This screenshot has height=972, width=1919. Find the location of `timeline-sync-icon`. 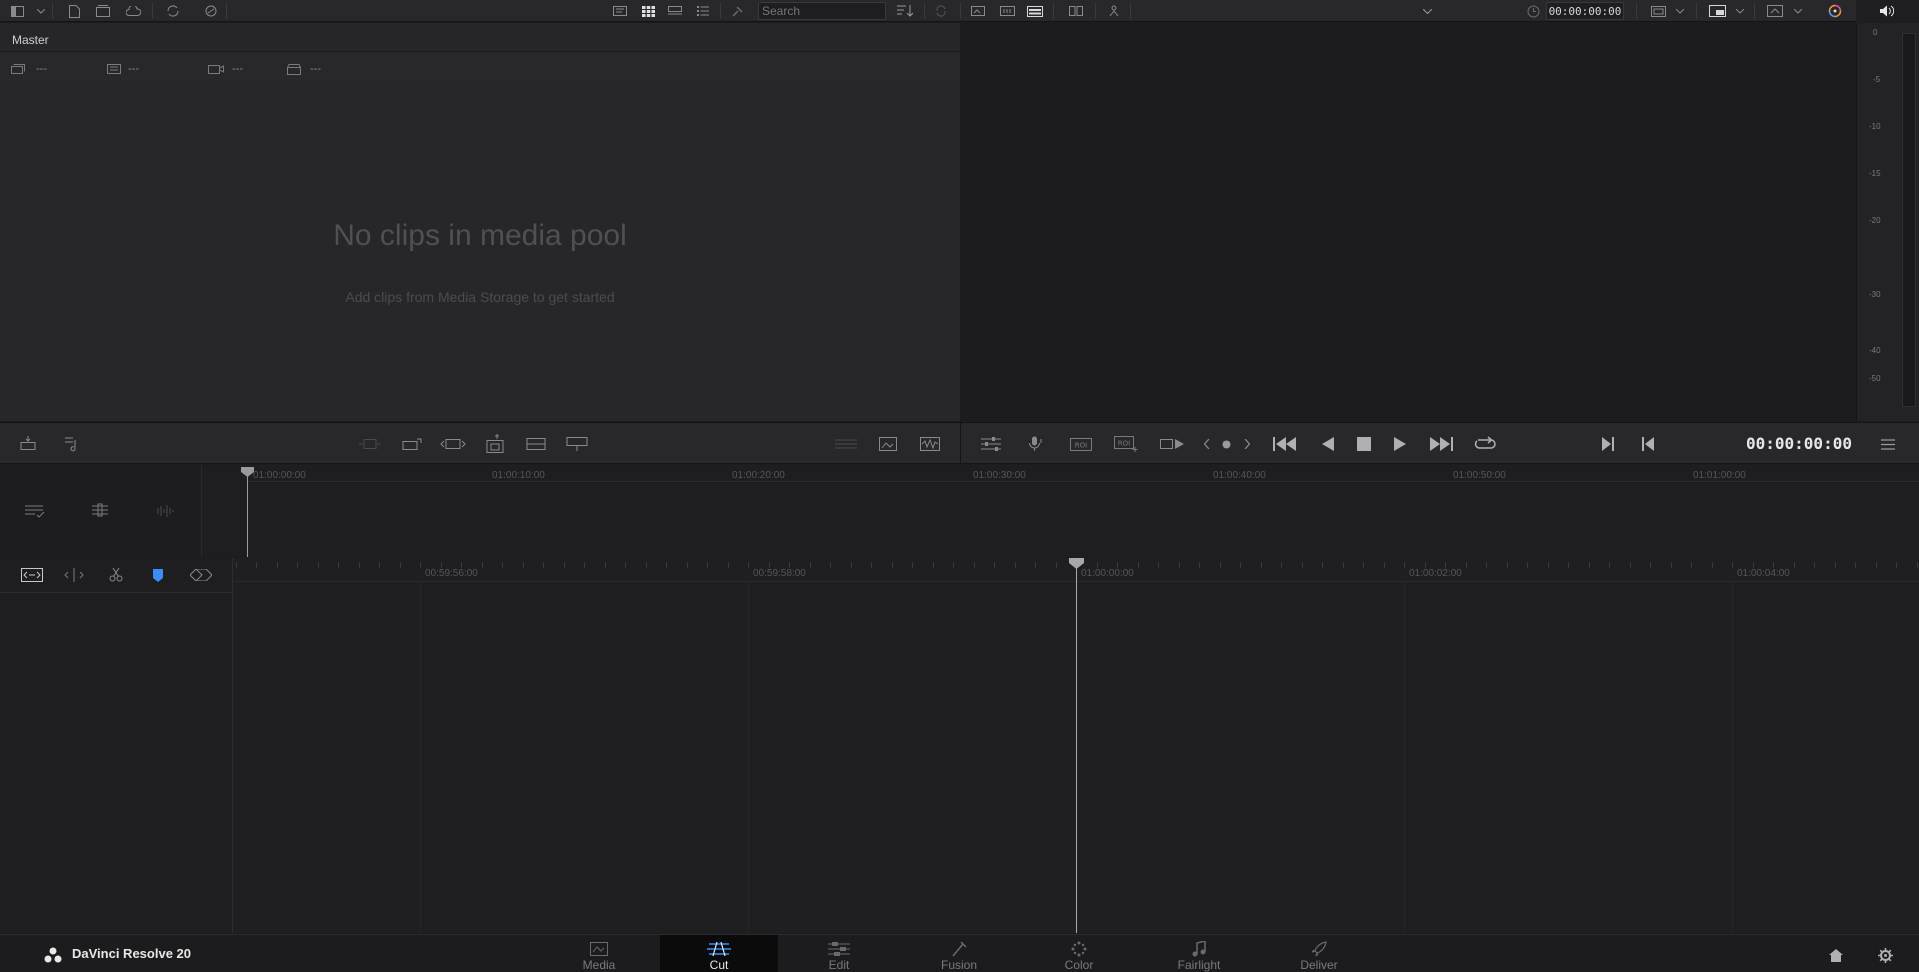

timeline-sync-icon is located at coordinates (101, 511).